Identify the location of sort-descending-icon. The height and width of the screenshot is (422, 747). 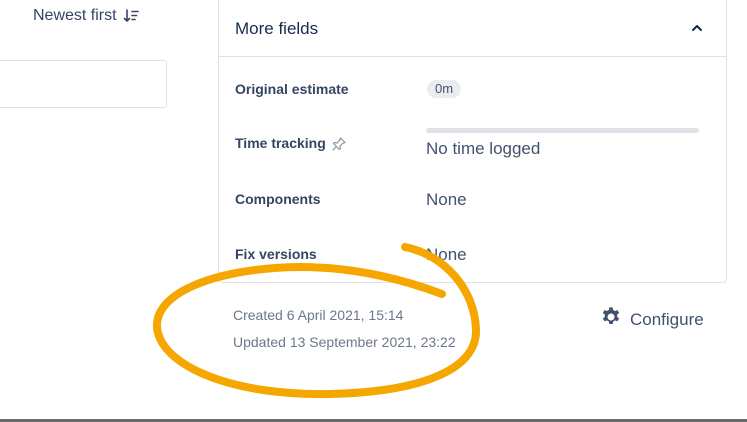
(131, 16).